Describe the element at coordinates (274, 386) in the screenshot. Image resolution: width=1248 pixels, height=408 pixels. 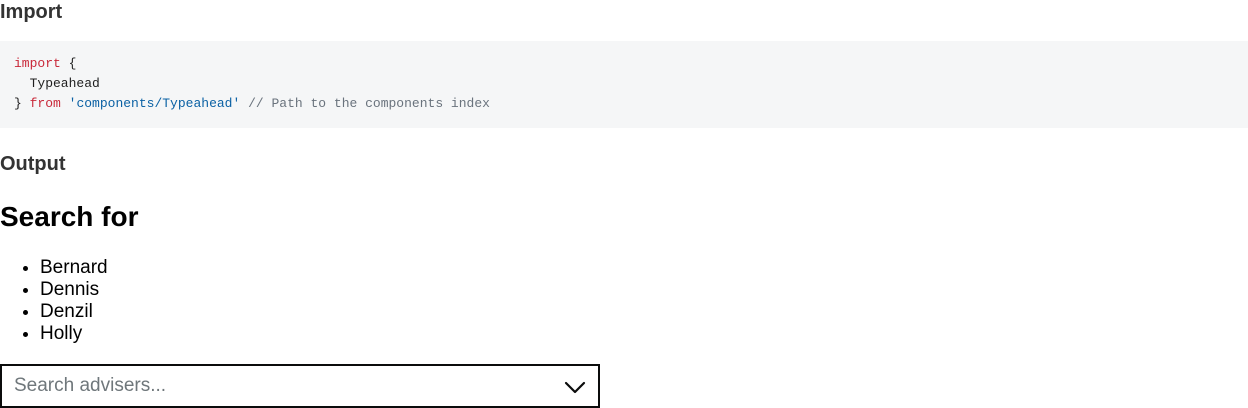
I see `search-input` at that location.